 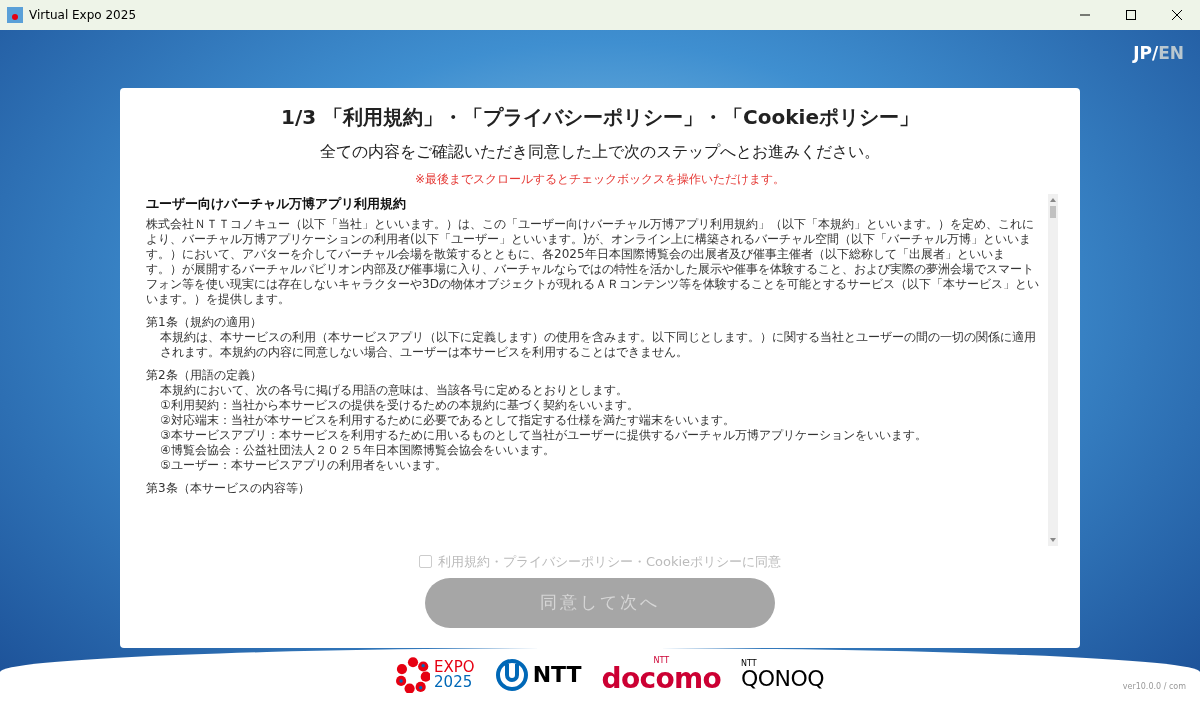 What do you see at coordinates (303, 465) in the screenshot?
I see `article-list-item: ⑤ユーザー：本サービスアプリの利用者をいいます。` at bounding box center [303, 465].